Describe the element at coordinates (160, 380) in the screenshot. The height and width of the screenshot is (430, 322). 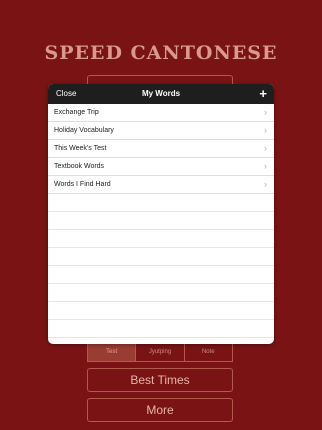
I see `best-times-button: Best Times` at that location.